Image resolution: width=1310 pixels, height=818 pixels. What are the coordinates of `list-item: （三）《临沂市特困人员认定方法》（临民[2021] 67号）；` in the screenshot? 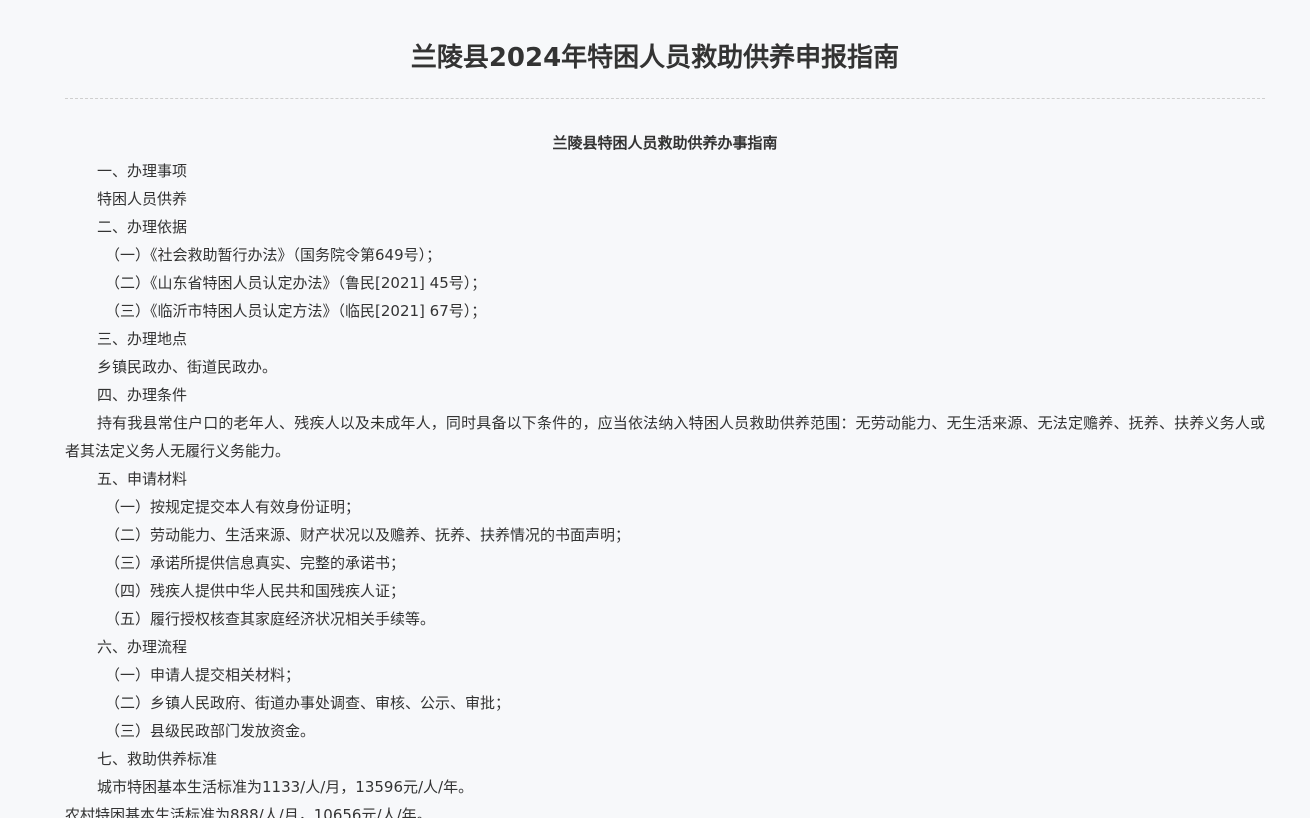 It's located at (296, 311).